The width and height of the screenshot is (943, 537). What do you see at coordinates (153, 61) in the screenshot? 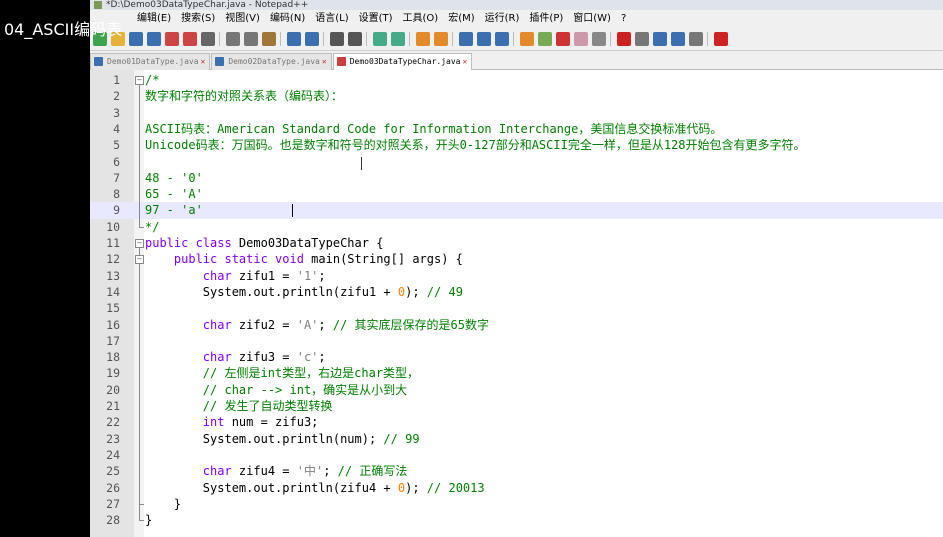
I see `tab-label: Demo01DataType.java` at bounding box center [153, 61].